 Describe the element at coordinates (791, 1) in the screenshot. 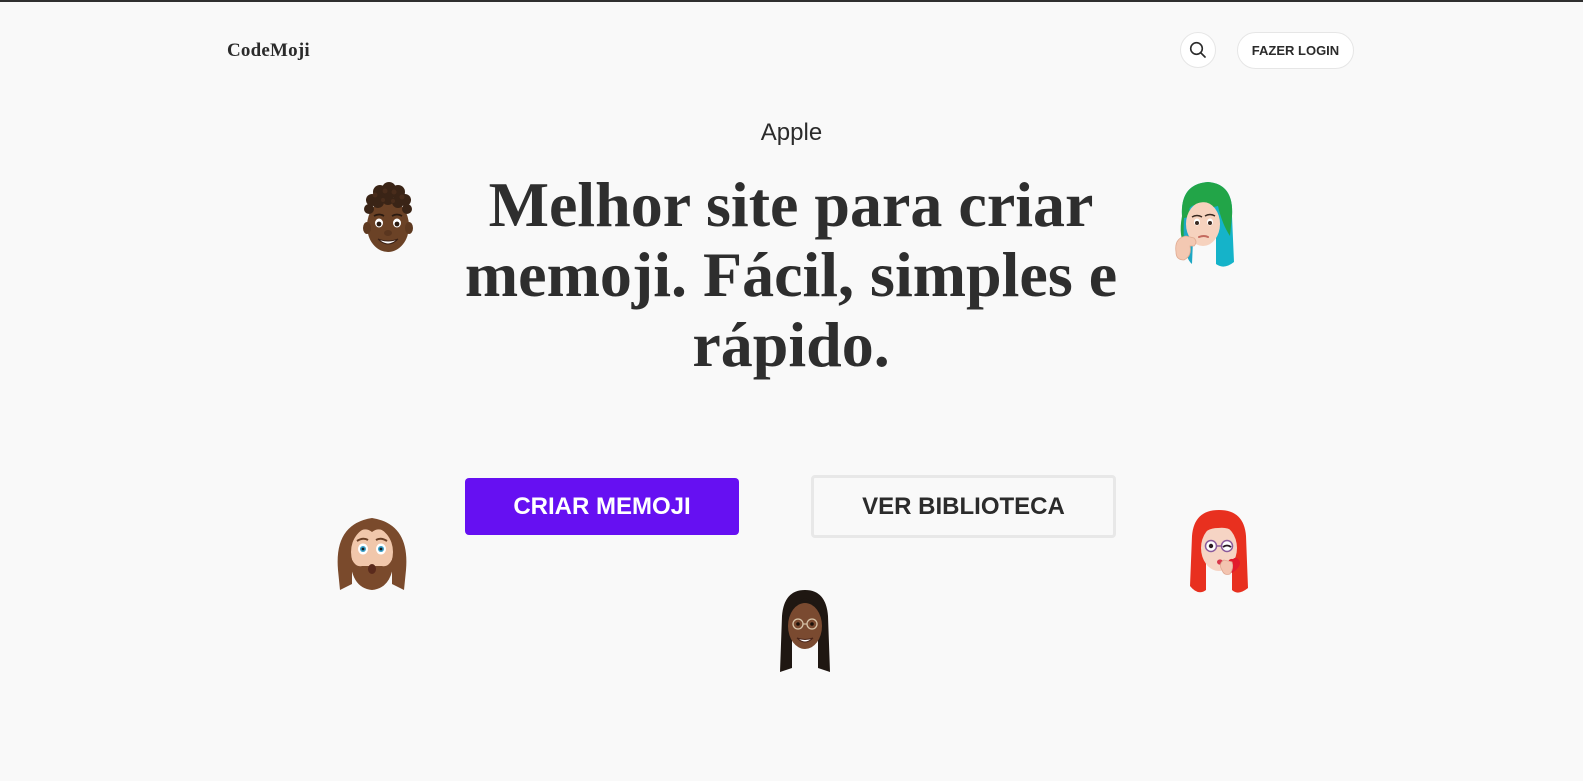

I see `top-border` at that location.